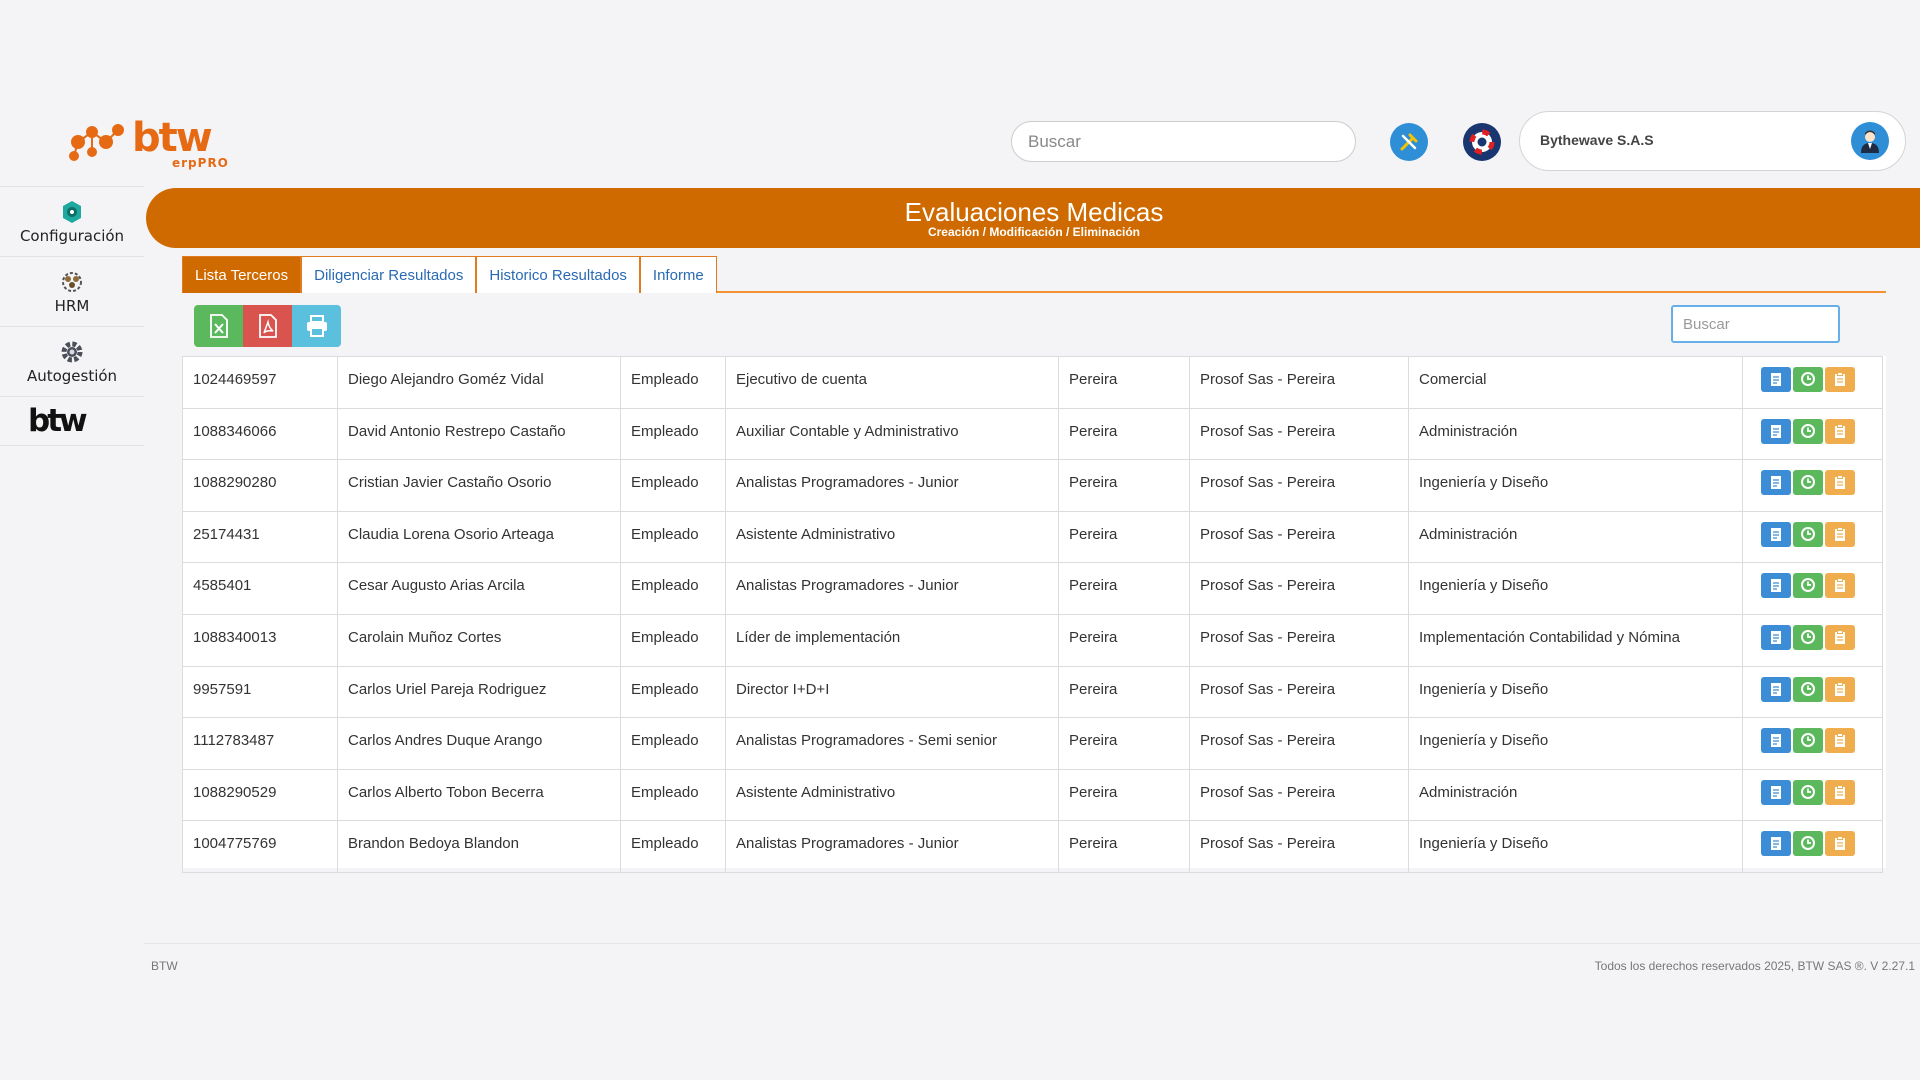 The width and height of the screenshot is (1920, 1080). Describe the element at coordinates (1575, 640) in the screenshot. I see `cell-area: Implementación Contabilidad y Nómina` at that location.